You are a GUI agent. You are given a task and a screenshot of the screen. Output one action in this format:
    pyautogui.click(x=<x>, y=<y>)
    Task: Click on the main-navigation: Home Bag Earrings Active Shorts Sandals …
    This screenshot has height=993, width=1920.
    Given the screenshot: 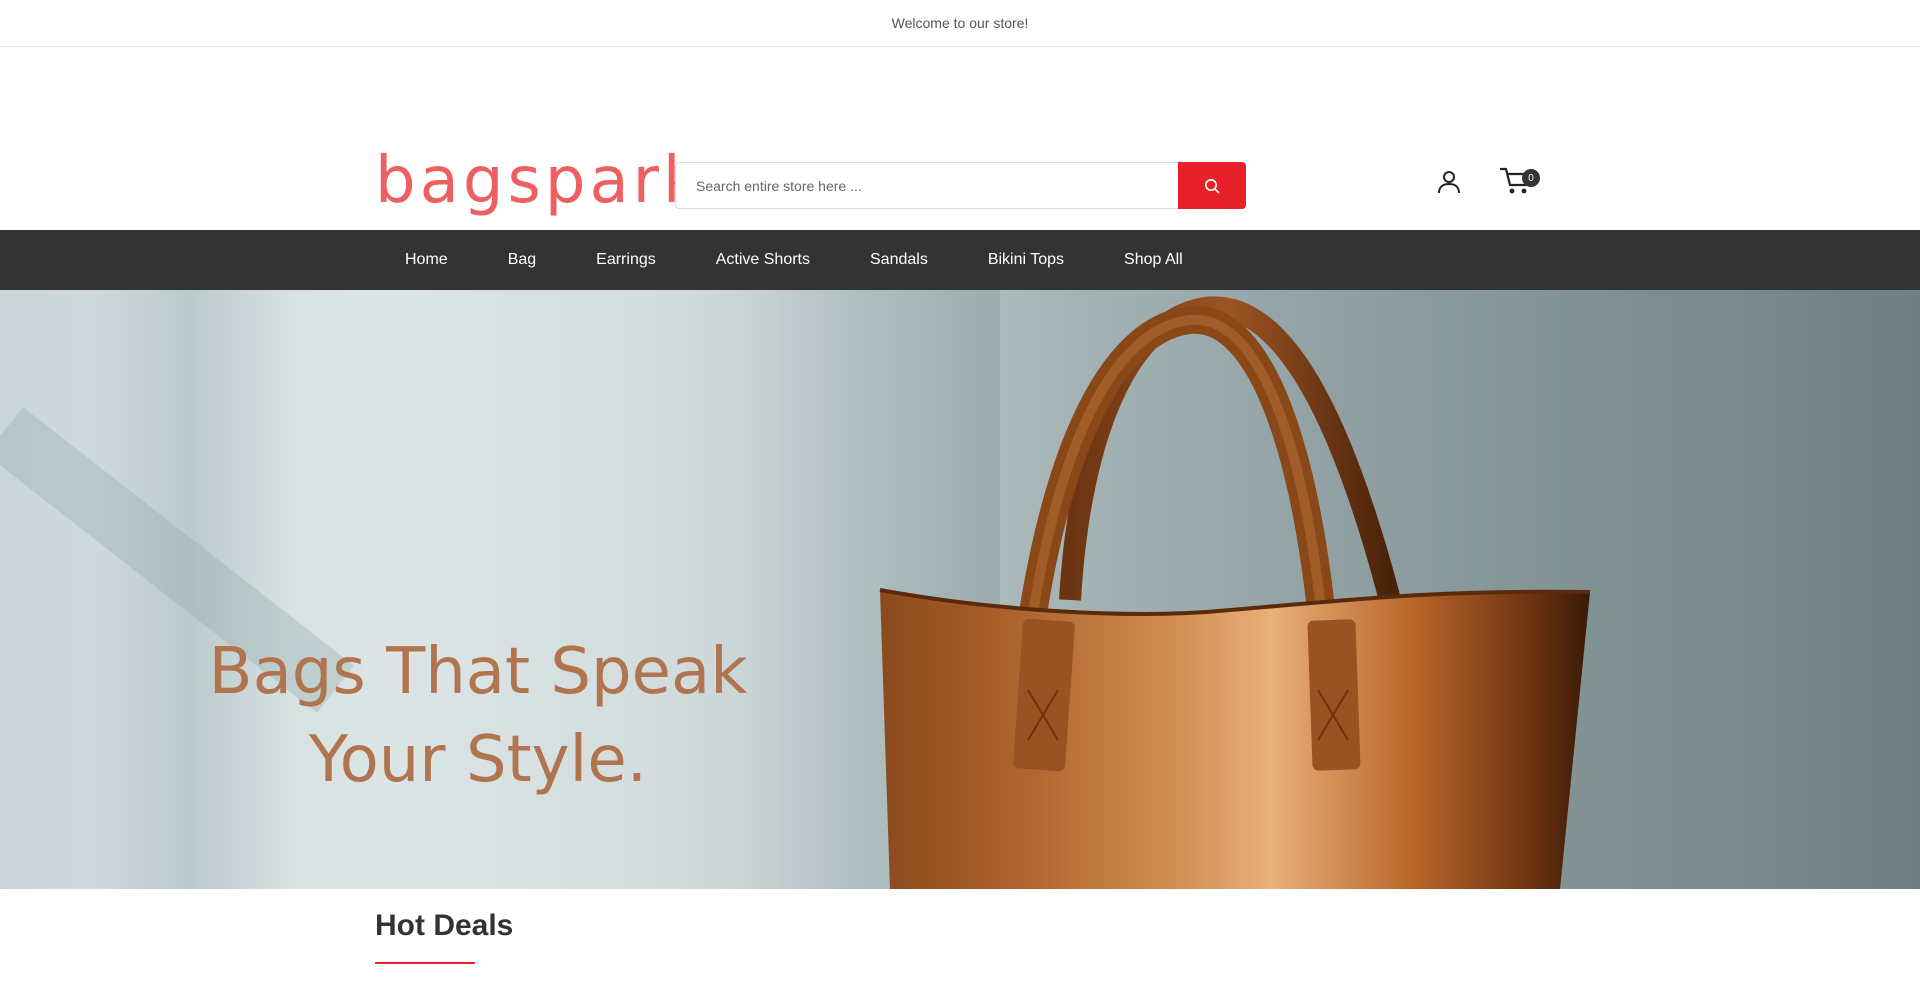 What is the action you would take?
    pyautogui.click(x=960, y=260)
    